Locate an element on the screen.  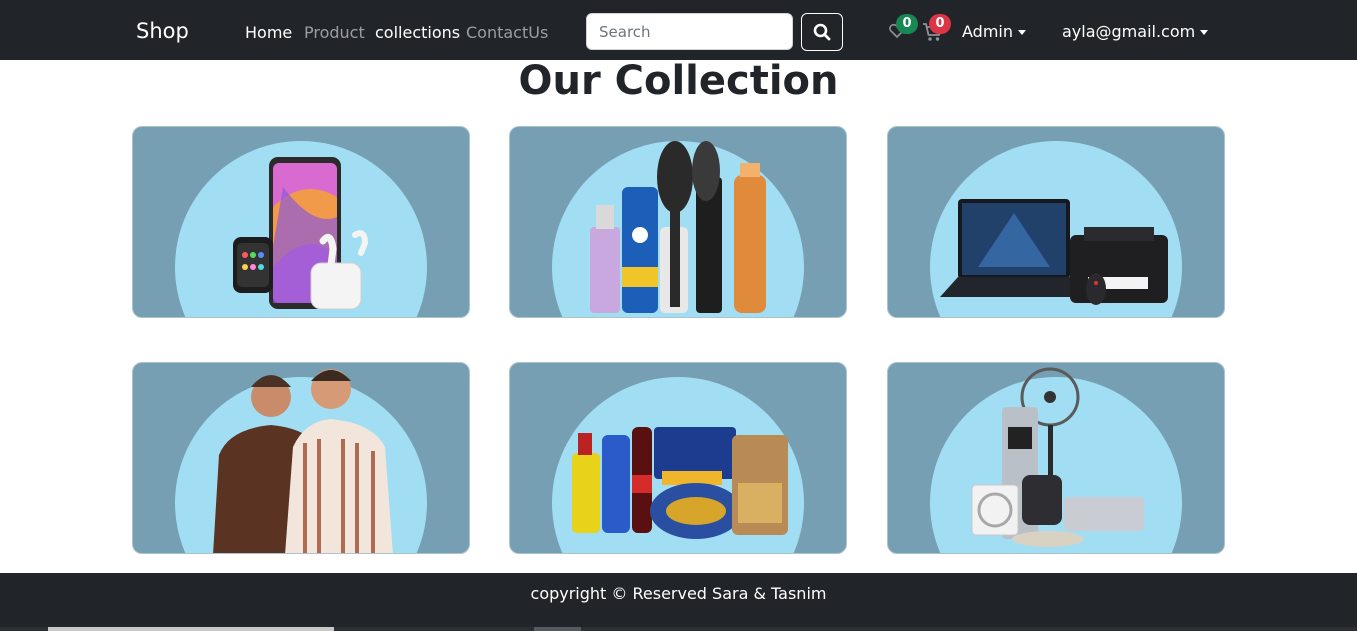
scrollbar-marker is located at coordinates (557, 629).